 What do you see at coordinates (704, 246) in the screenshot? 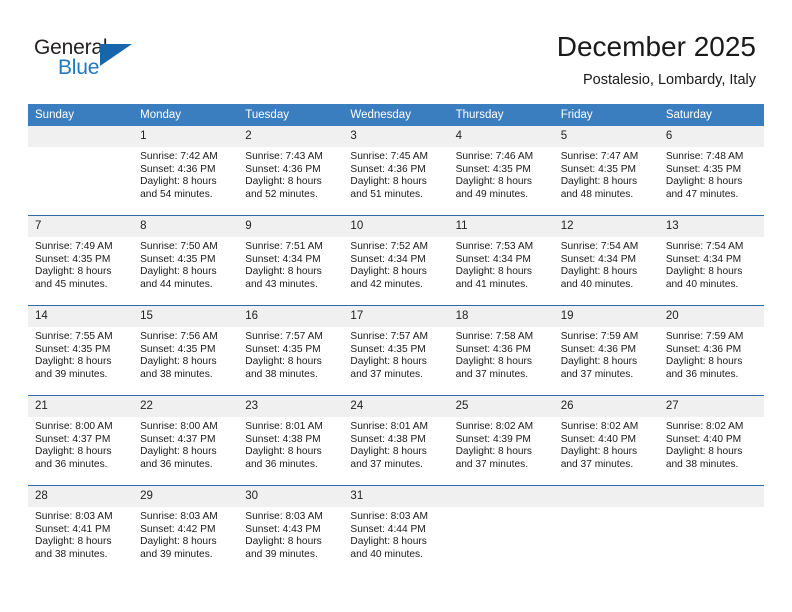
I see `sunrise-text: Sunrise: 7:54 AM` at bounding box center [704, 246].